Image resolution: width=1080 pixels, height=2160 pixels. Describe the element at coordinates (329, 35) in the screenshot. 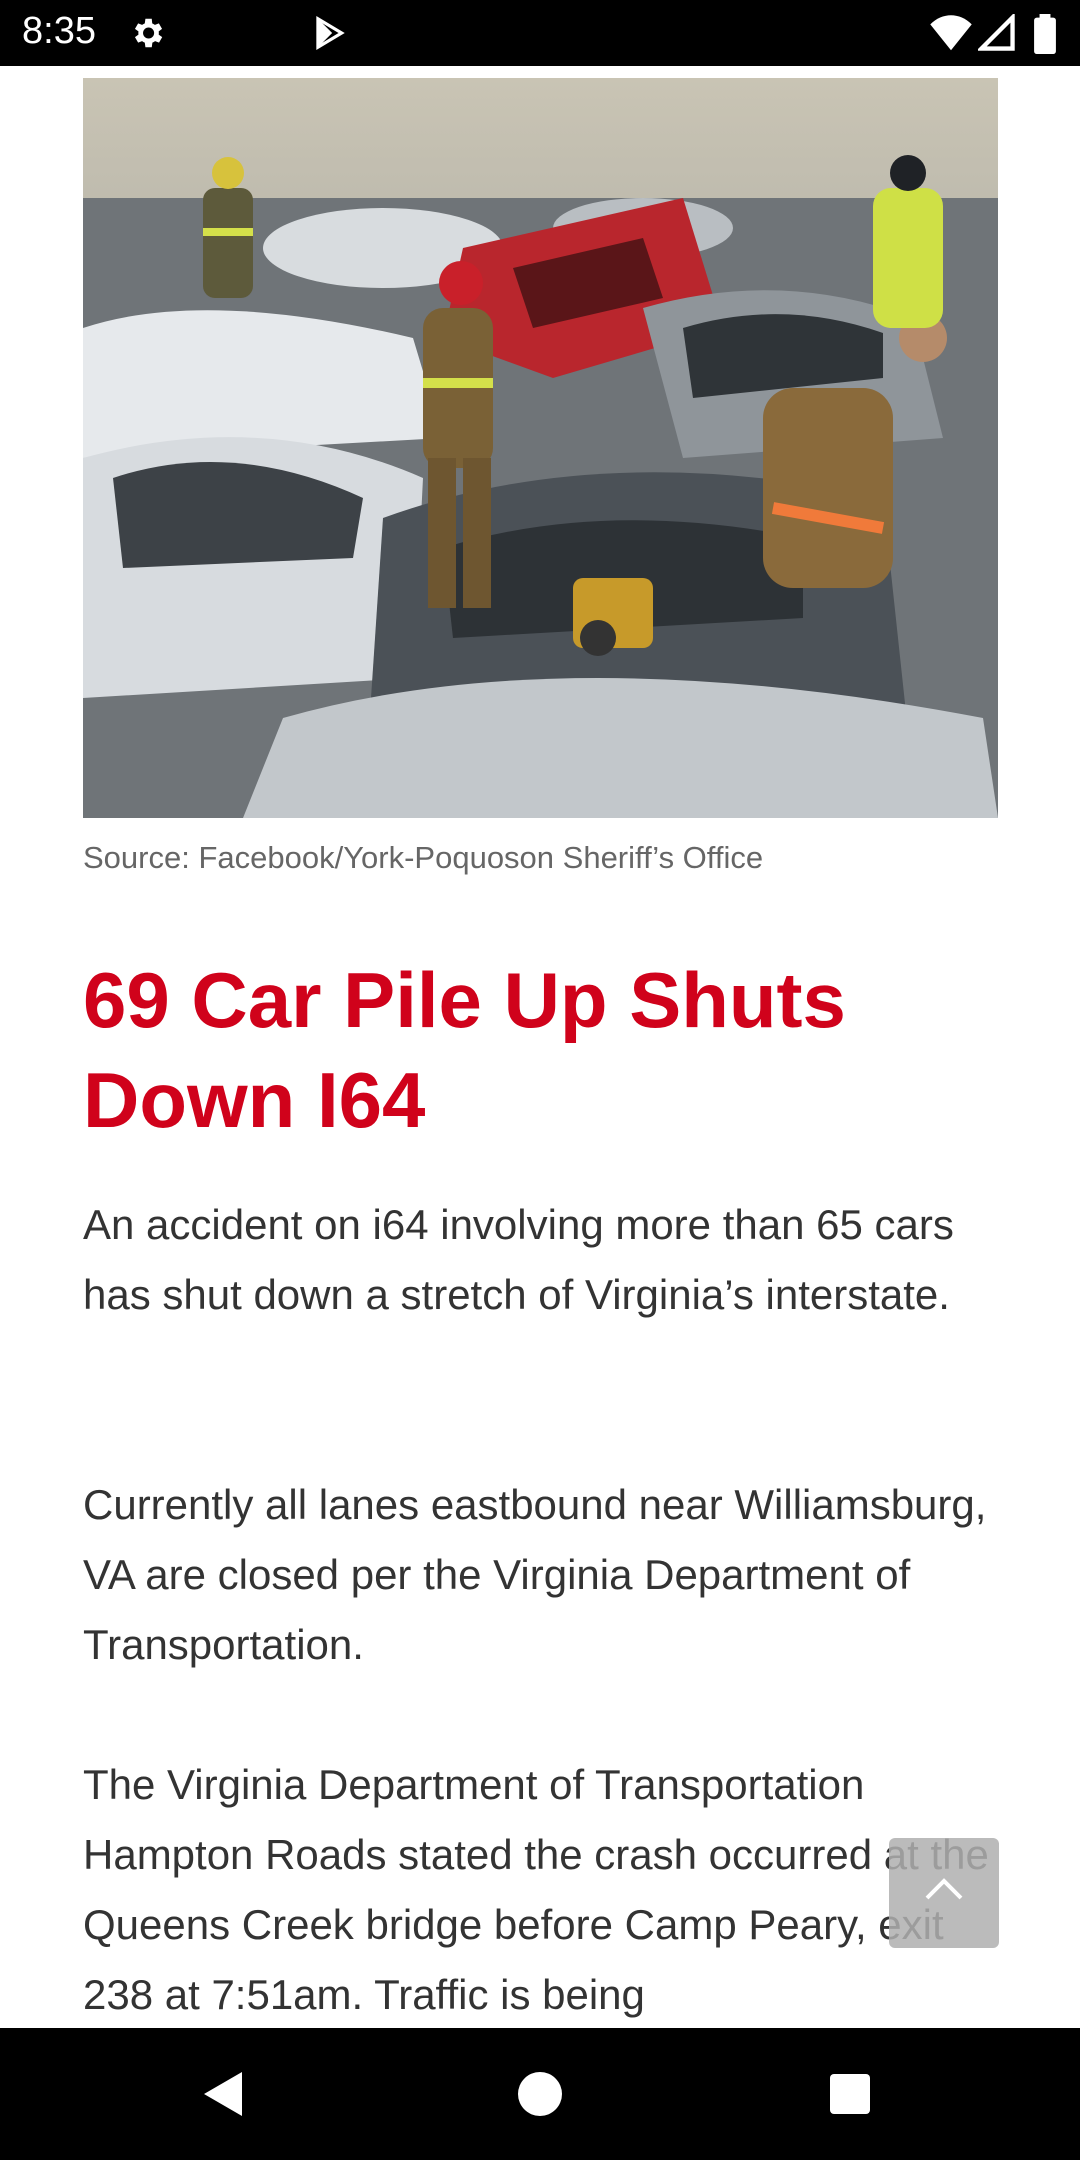

I see `play-store-icon` at that location.